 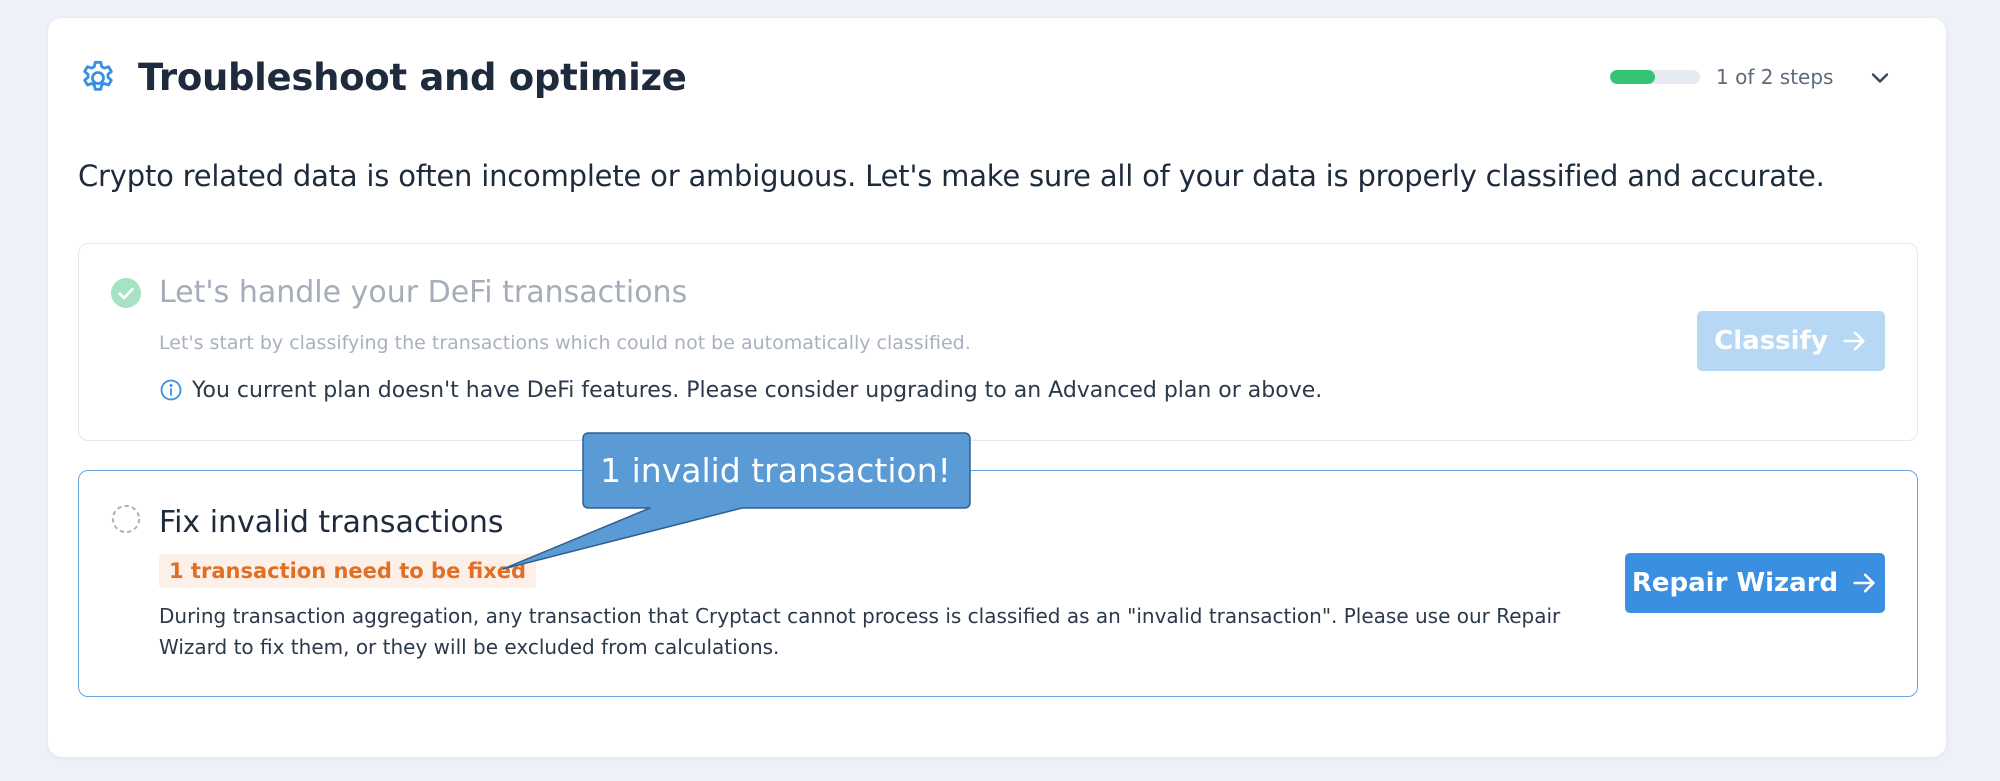 I want to click on repair-wizard-button-label: Repair Wizard, so click(x=1735, y=583).